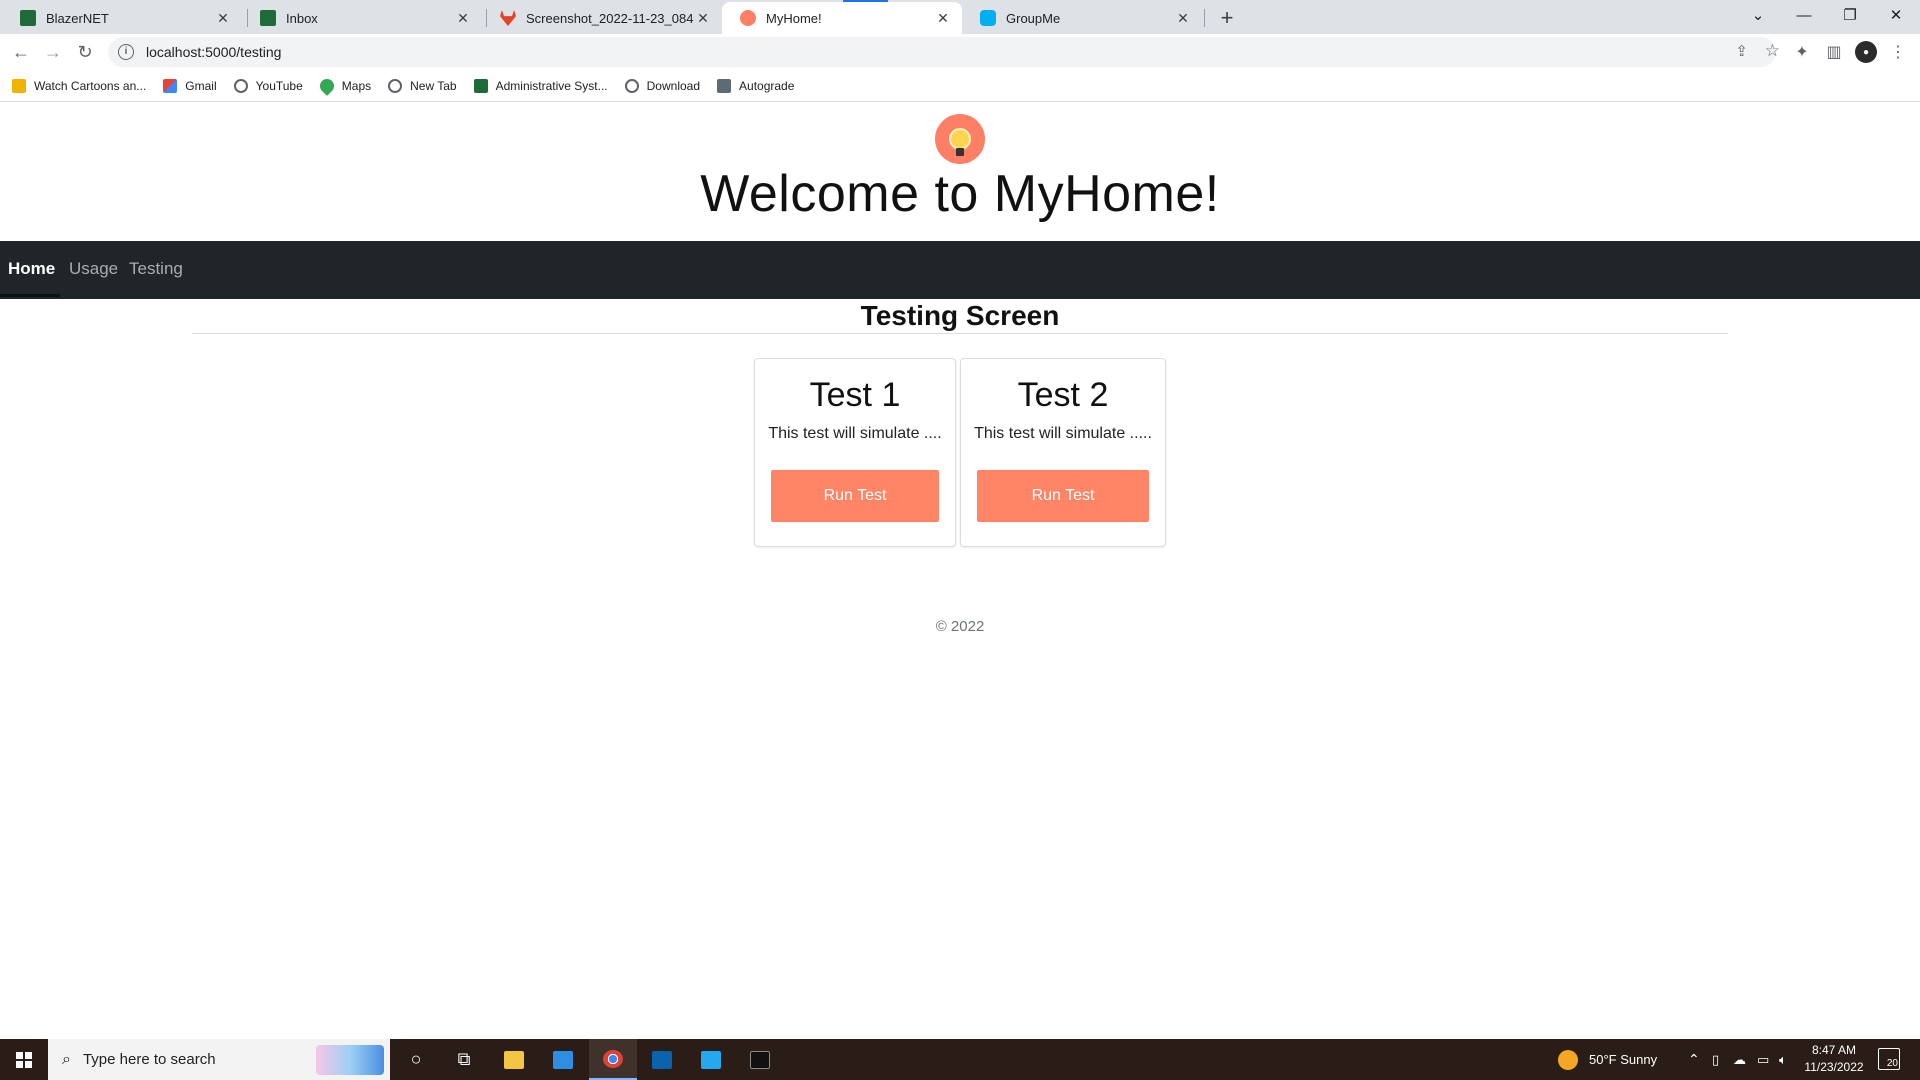 This screenshot has width=1920, height=1080. What do you see at coordinates (213, 52) in the screenshot?
I see `url-text: localhost:5000/testing` at bounding box center [213, 52].